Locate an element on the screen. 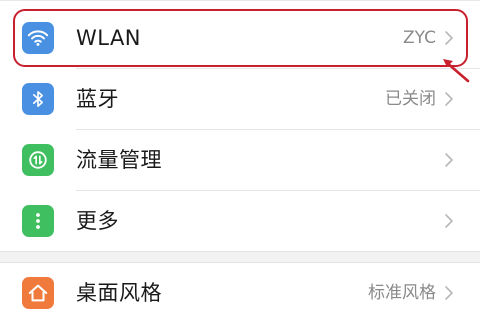  annotation-arrow-icon is located at coordinates (456, 71).